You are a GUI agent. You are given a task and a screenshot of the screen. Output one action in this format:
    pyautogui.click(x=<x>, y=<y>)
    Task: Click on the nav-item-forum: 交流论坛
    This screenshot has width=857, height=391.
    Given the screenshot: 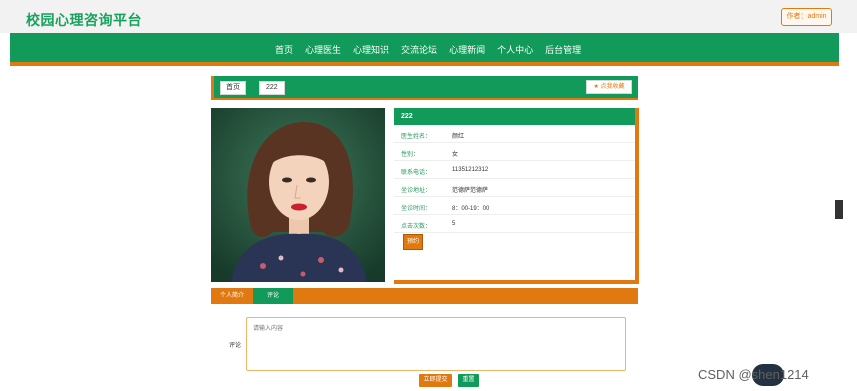 What is the action you would take?
    pyautogui.click(x=419, y=49)
    